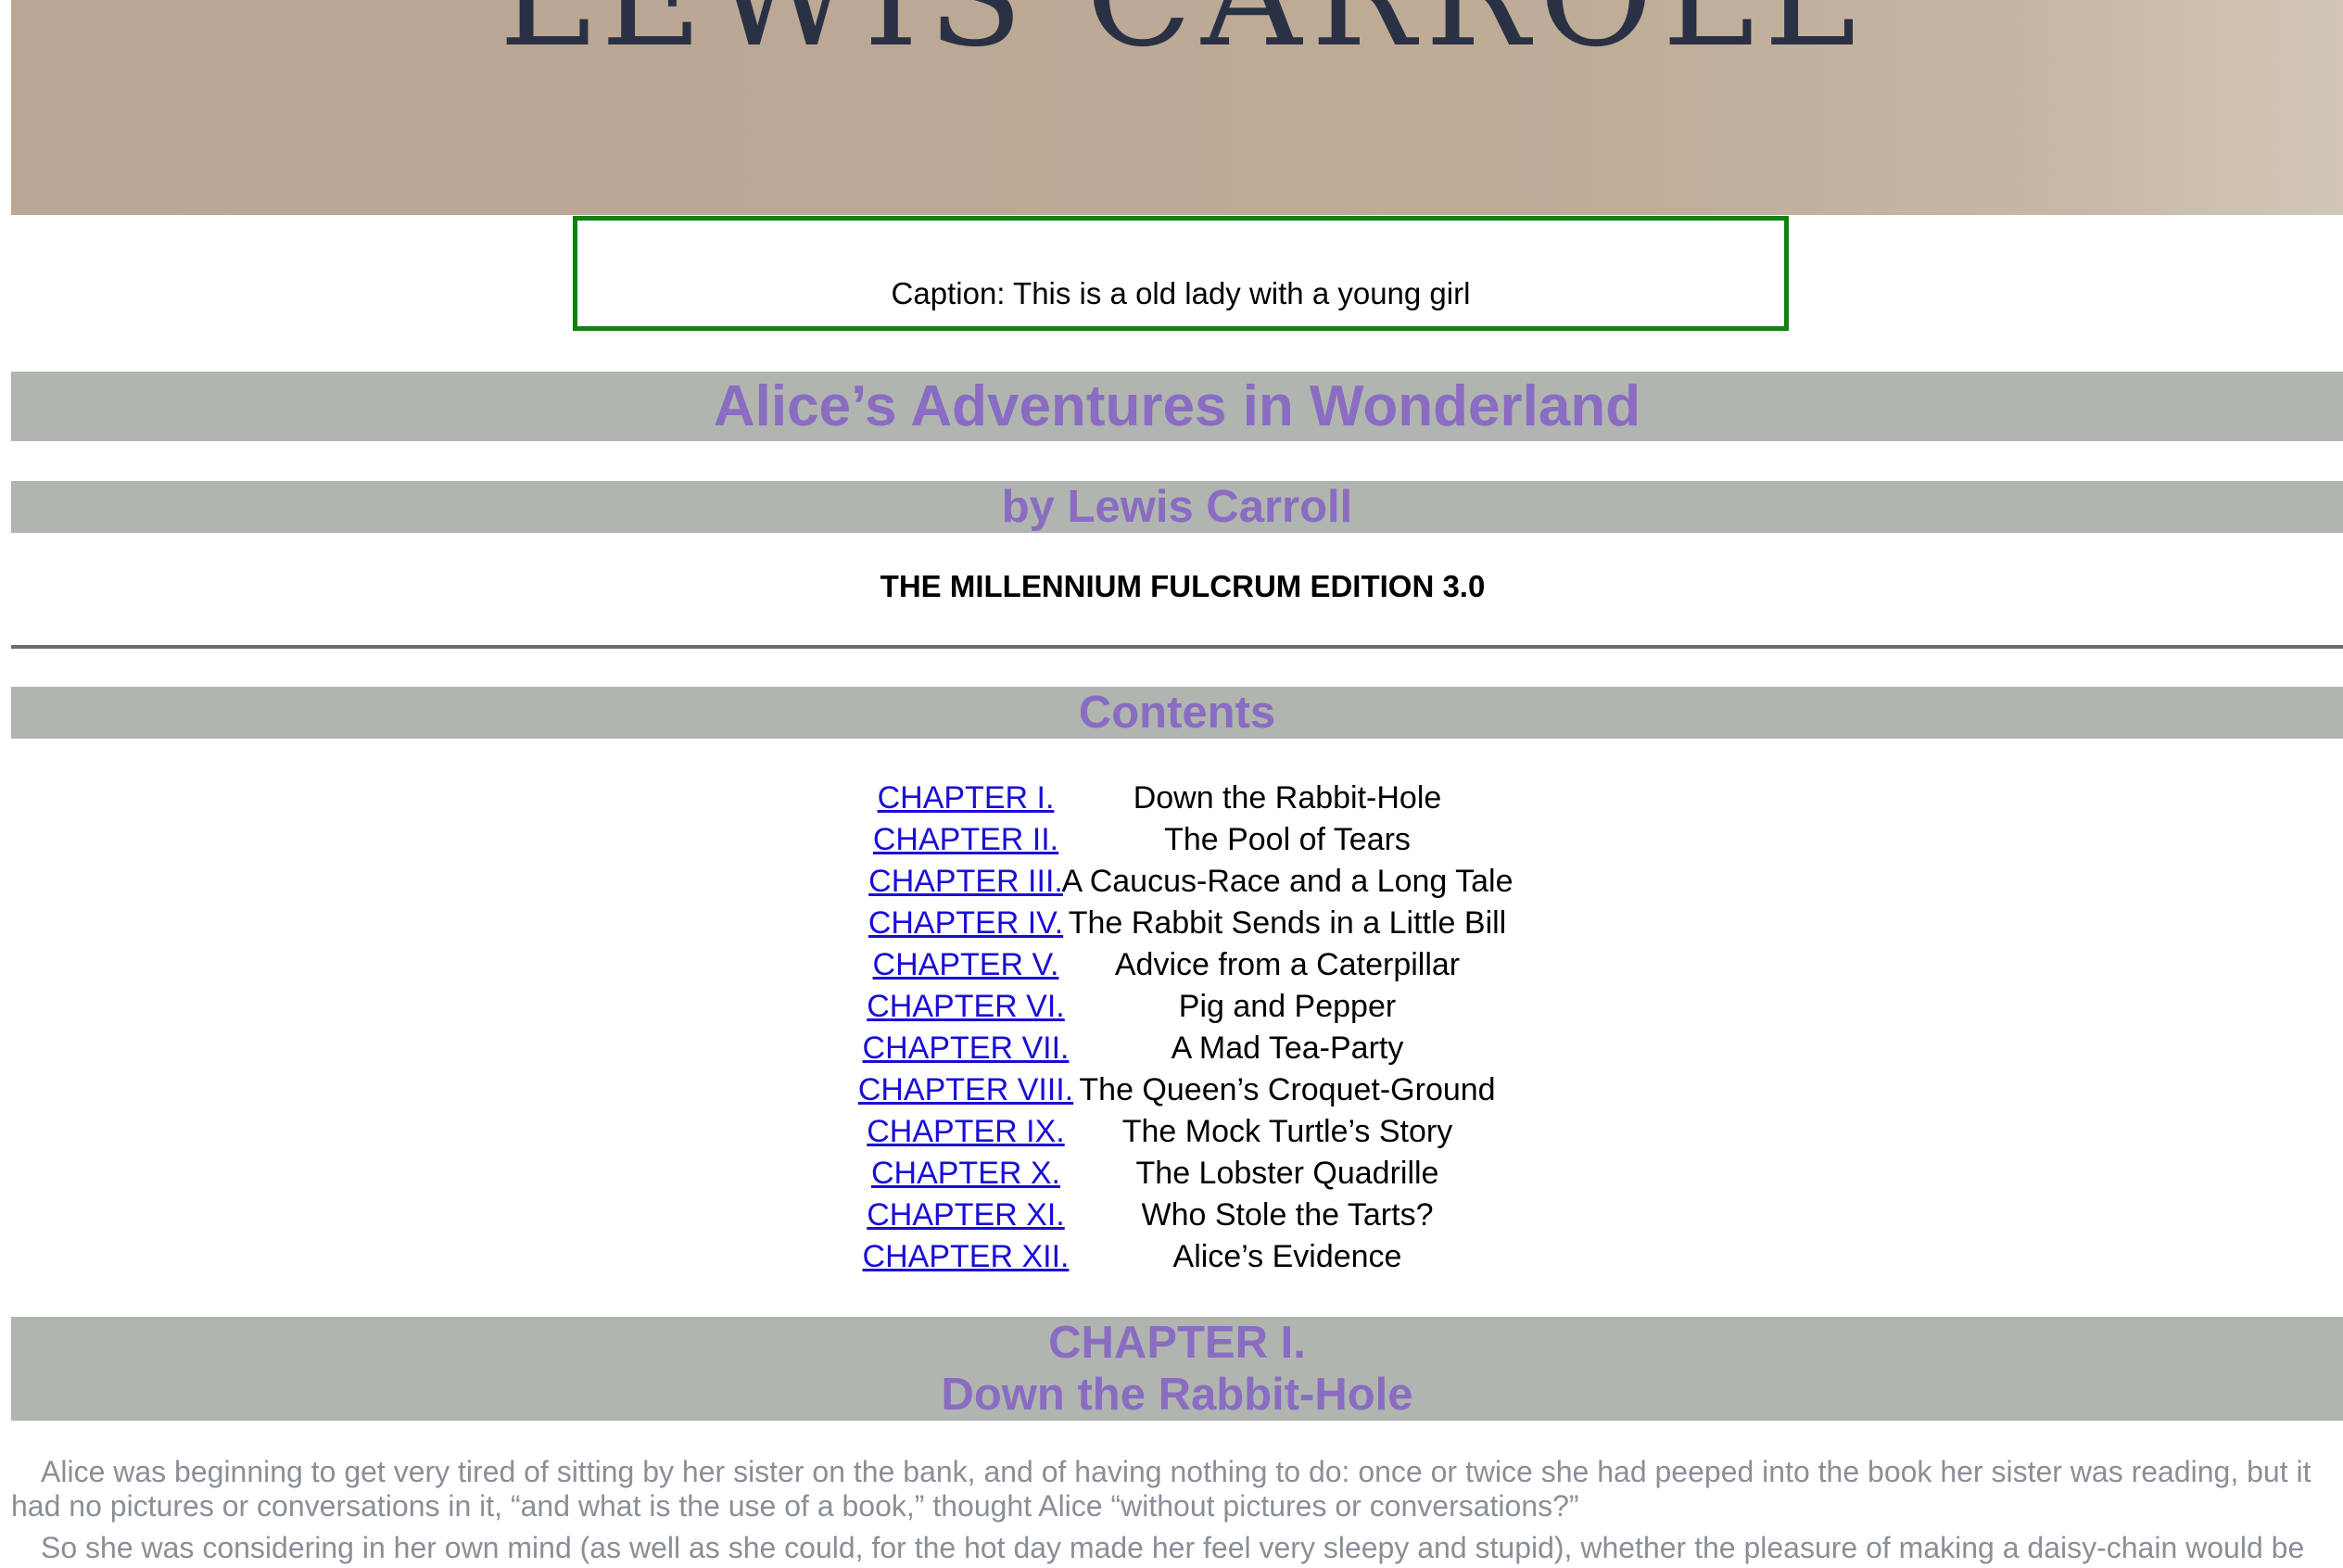 This screenshot has width=2343, height=1568. What do you see at coordinates (1177, 647) in the screenshot?
I see `horizontal-divider` at bounding box center [1177, 647].